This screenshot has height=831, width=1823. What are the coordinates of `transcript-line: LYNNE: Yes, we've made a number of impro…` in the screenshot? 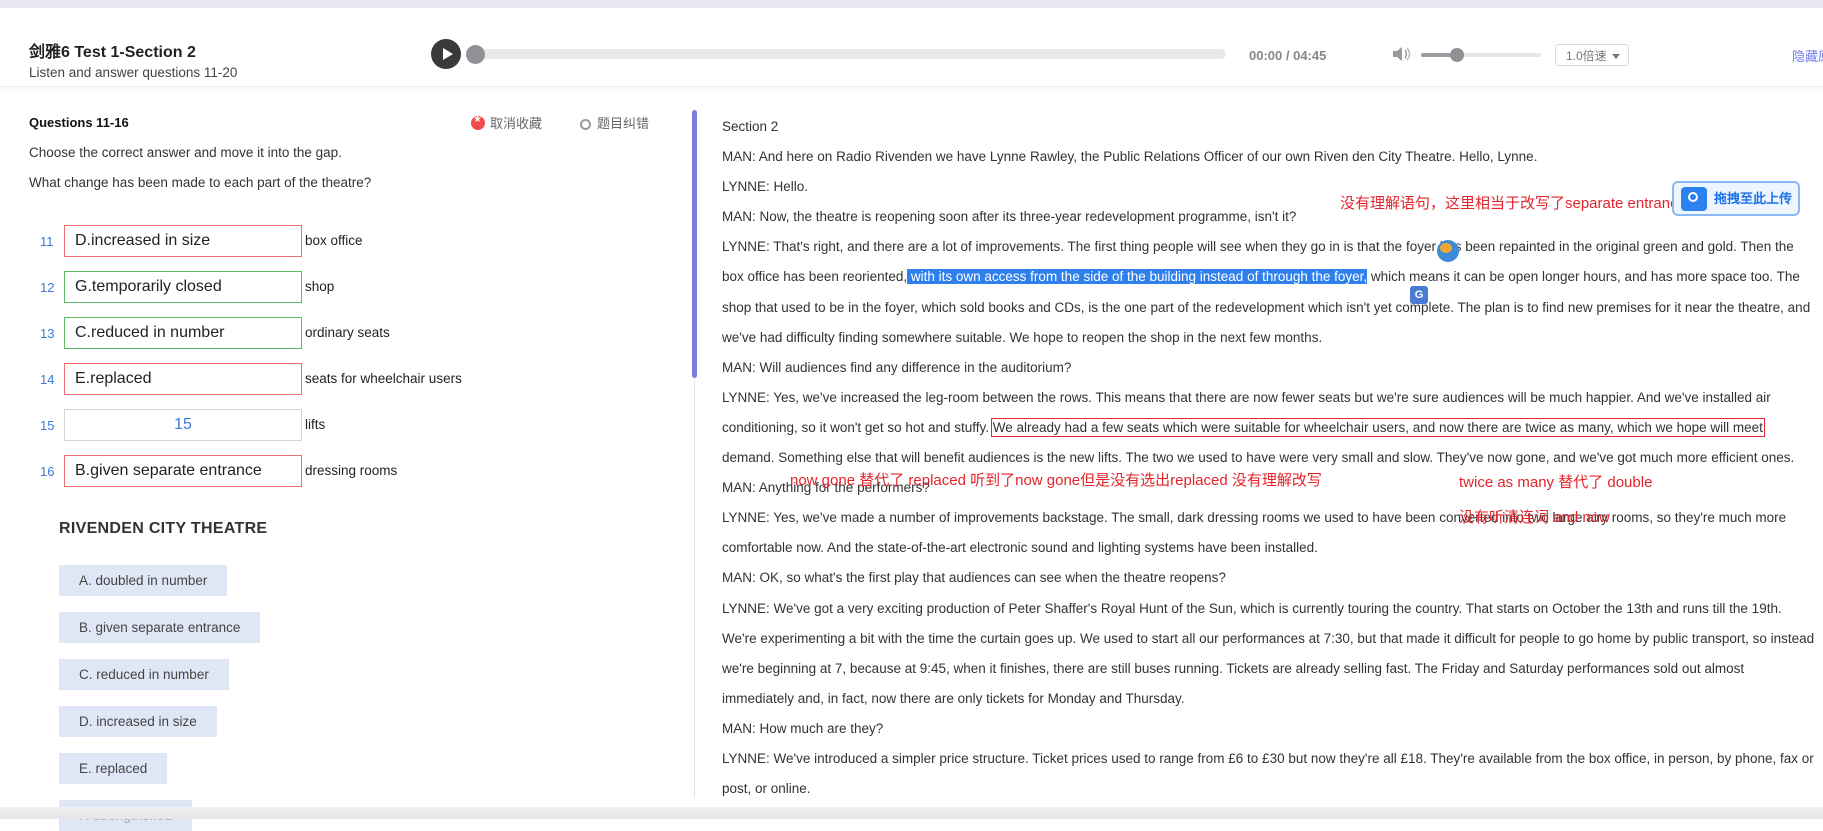 It's located at (1254, 533).